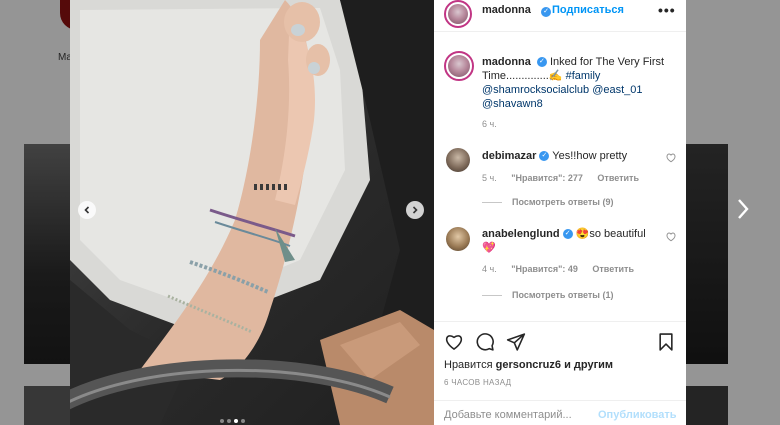  What do you see at coordinates (544, 269) in the screenshot?
I see `comment-likes: "Нравится": 49` at bounding box center [544, 269].